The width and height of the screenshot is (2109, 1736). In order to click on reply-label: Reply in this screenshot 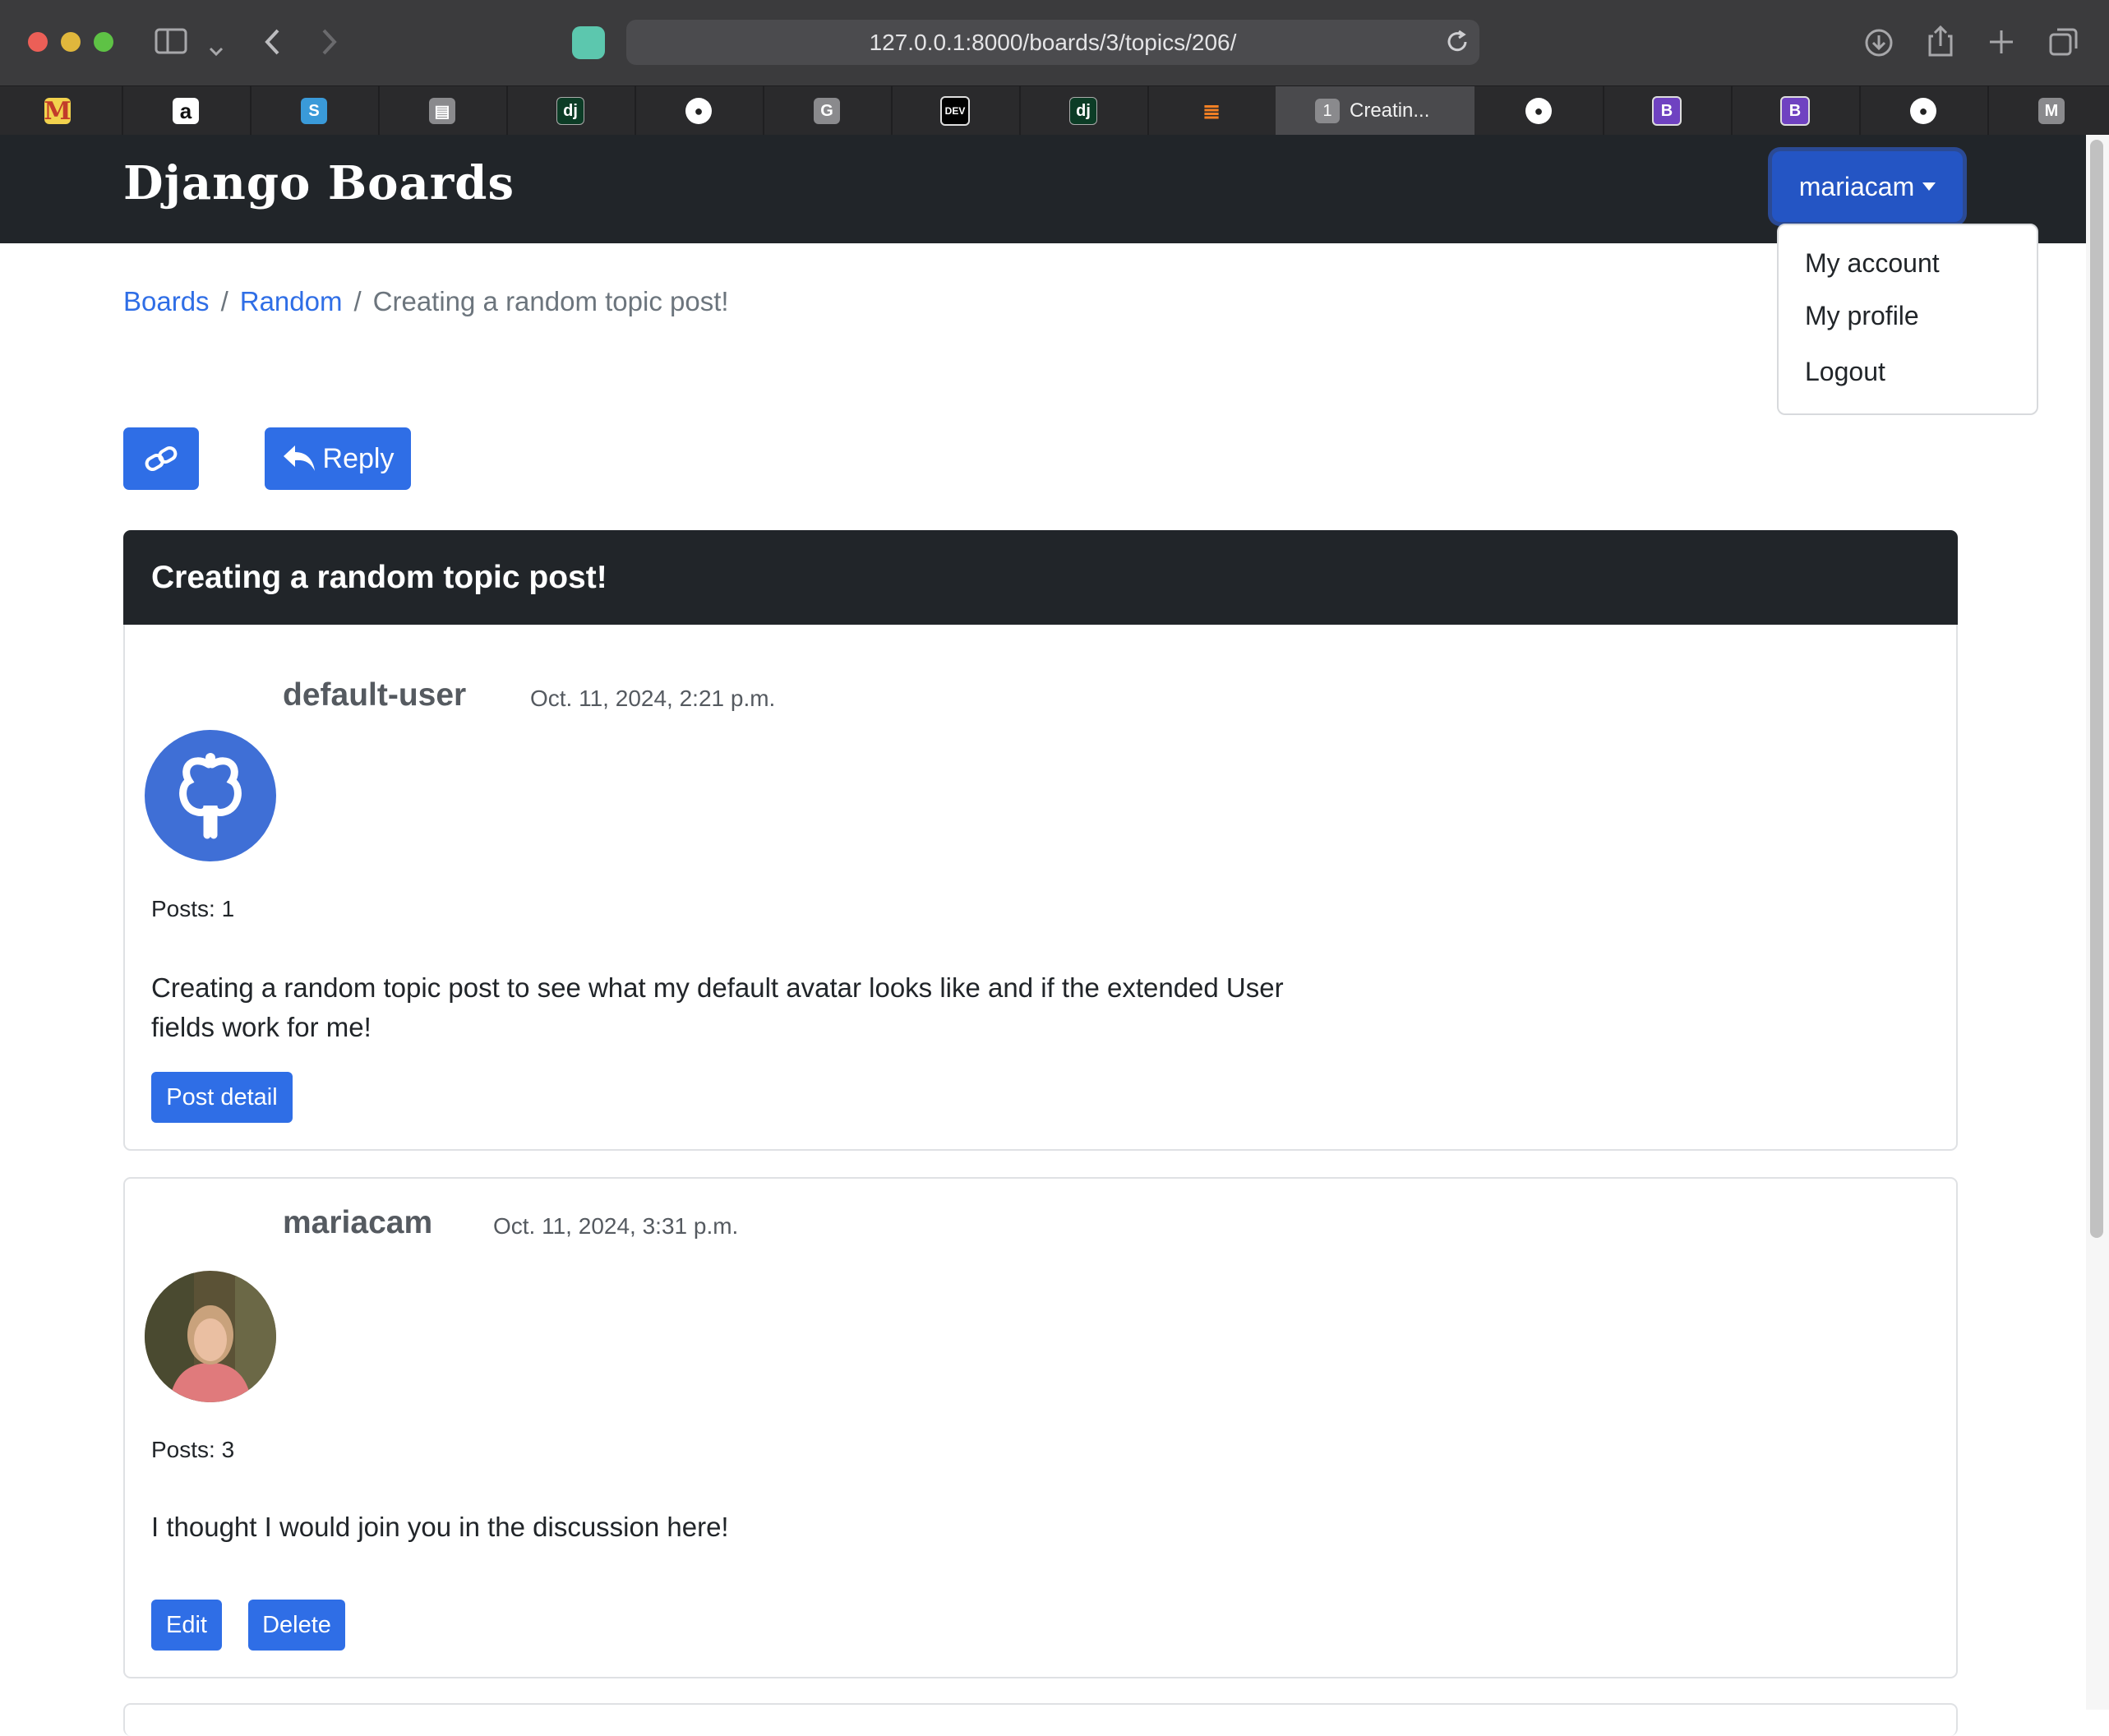, I will do `click(358, 458)`.